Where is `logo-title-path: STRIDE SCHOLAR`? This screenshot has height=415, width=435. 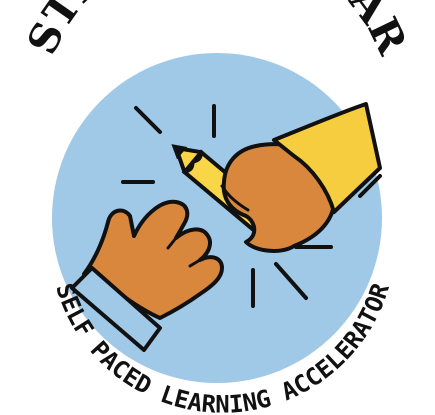 logo-title-path: STRIDE SCHOLAR is located at coordinates (217, 31).